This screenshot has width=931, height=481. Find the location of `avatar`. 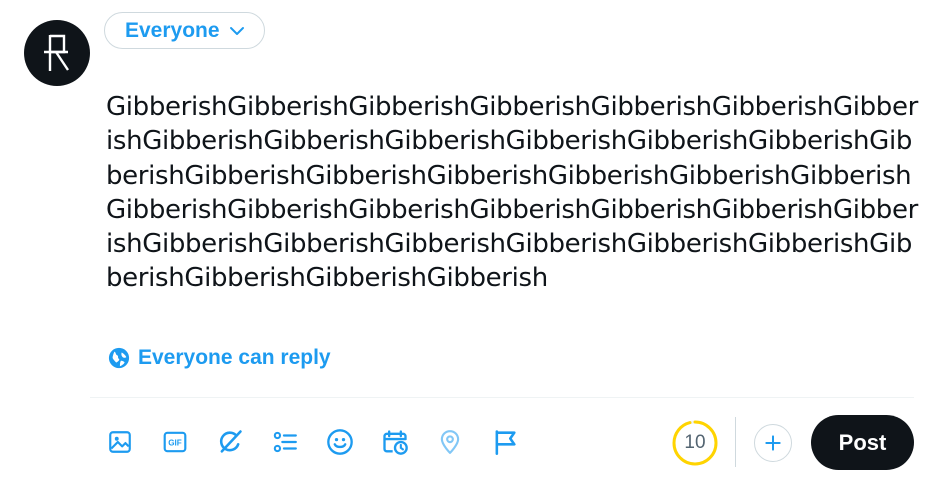

avatar is located at coordinates (57, 53).